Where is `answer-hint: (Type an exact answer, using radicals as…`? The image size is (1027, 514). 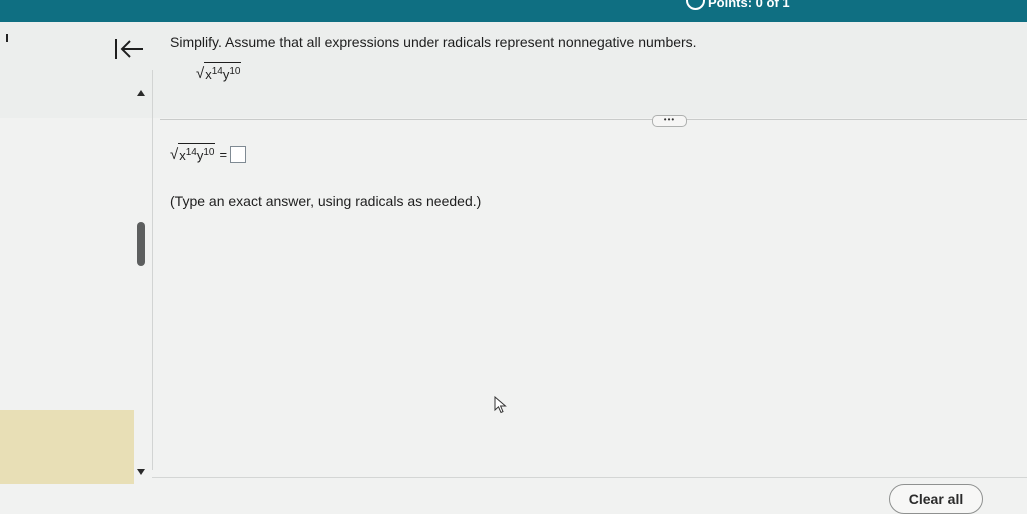 answer-hint: (Type an exact answer, using radicals as… is located at coordinates (326, 201).